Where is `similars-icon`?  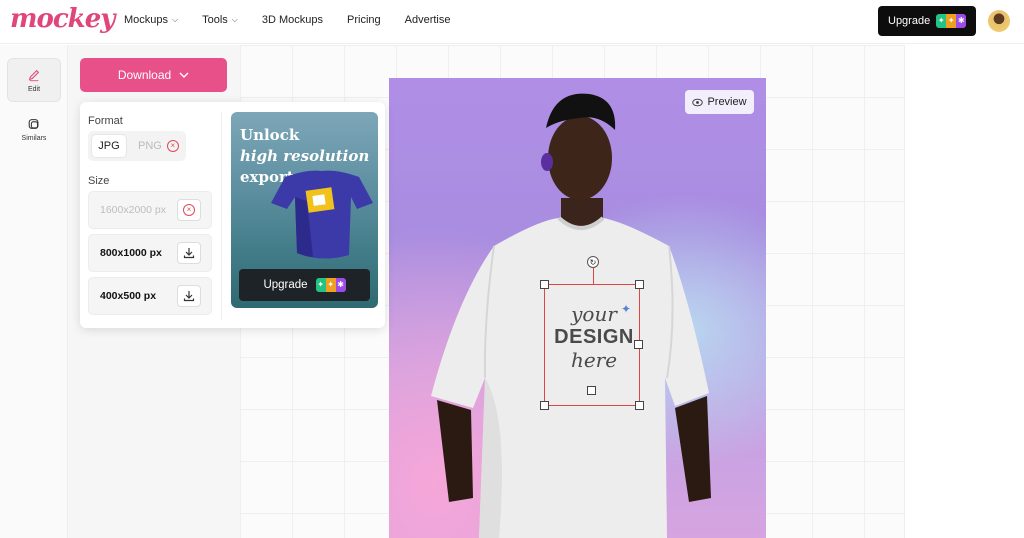
similars-icon is located at coordinates (33, 123).